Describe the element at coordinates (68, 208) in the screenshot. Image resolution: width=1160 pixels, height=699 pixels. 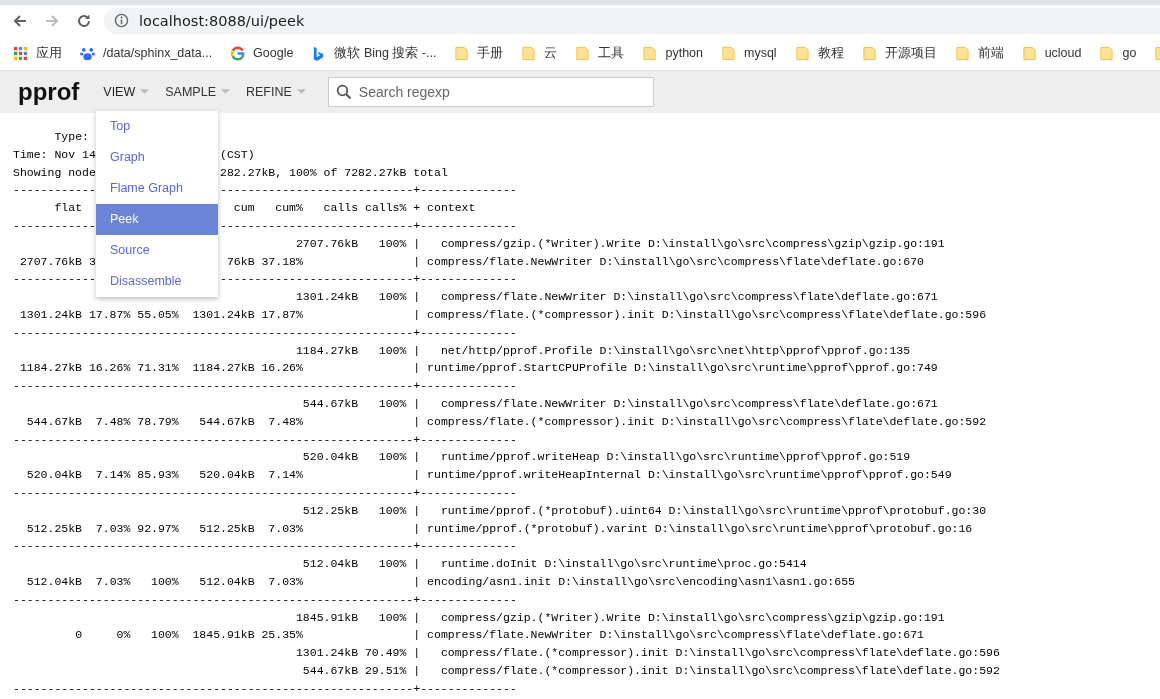
I see `report-line: flat` at that location.